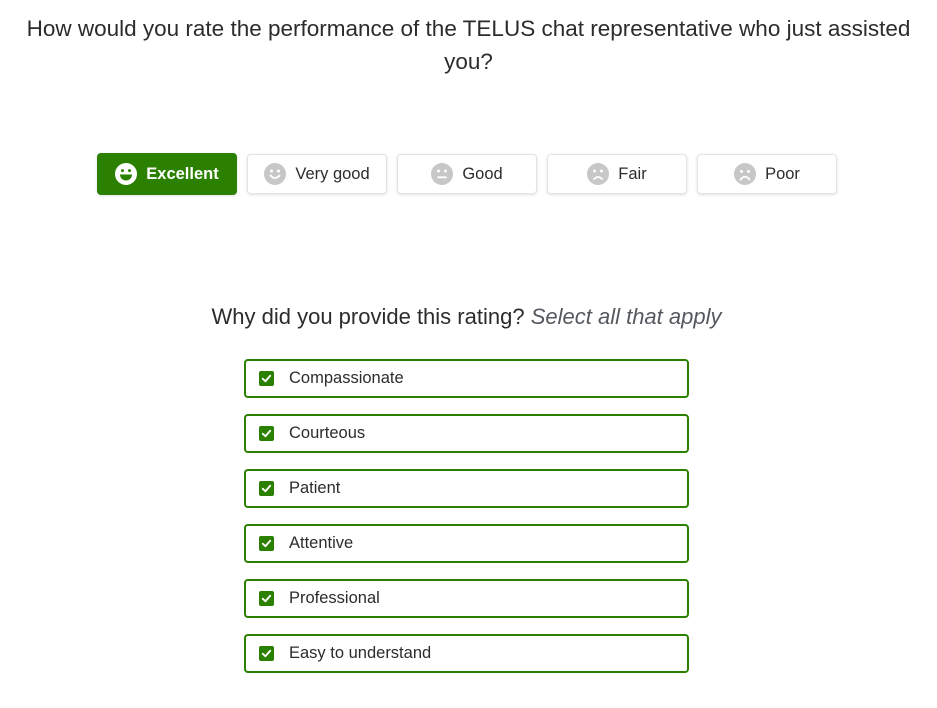 This screenshot has width=937, height=708. Describe the element at coordinates (334, 598) in the screenshot. I see `reason-label: Professional` at that location.